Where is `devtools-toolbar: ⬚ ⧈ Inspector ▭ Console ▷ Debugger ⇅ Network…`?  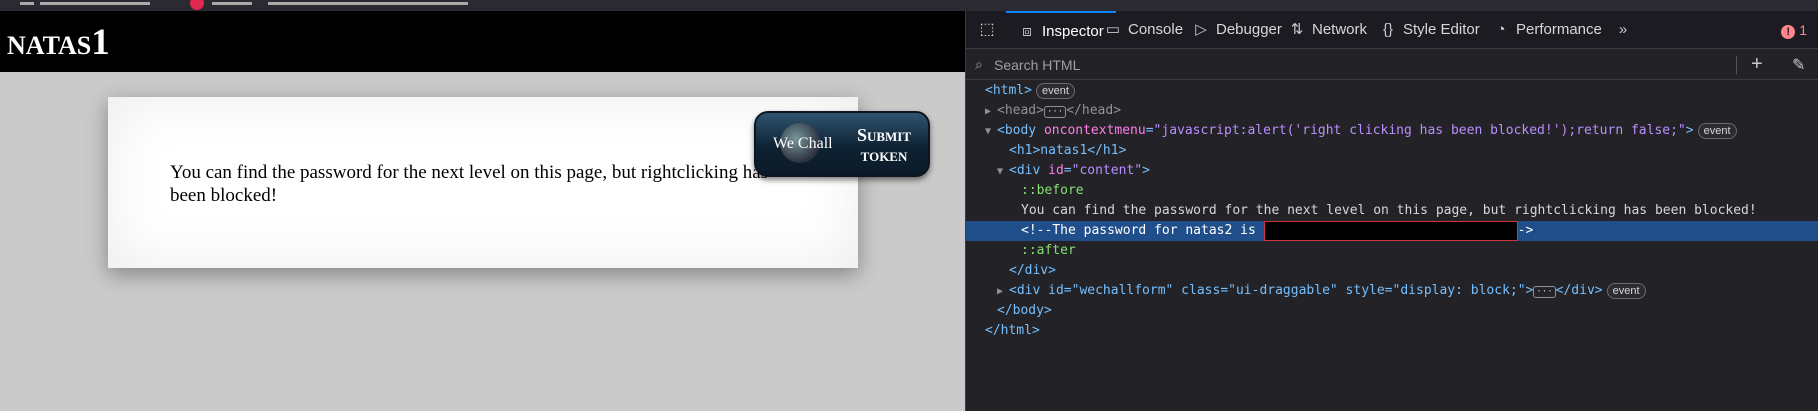
devtools-toolbar: ⬚ ⧈ Inspector ▭ Console ▷ Debugger ⇅ Network… is located at coordinates (1392, 30).